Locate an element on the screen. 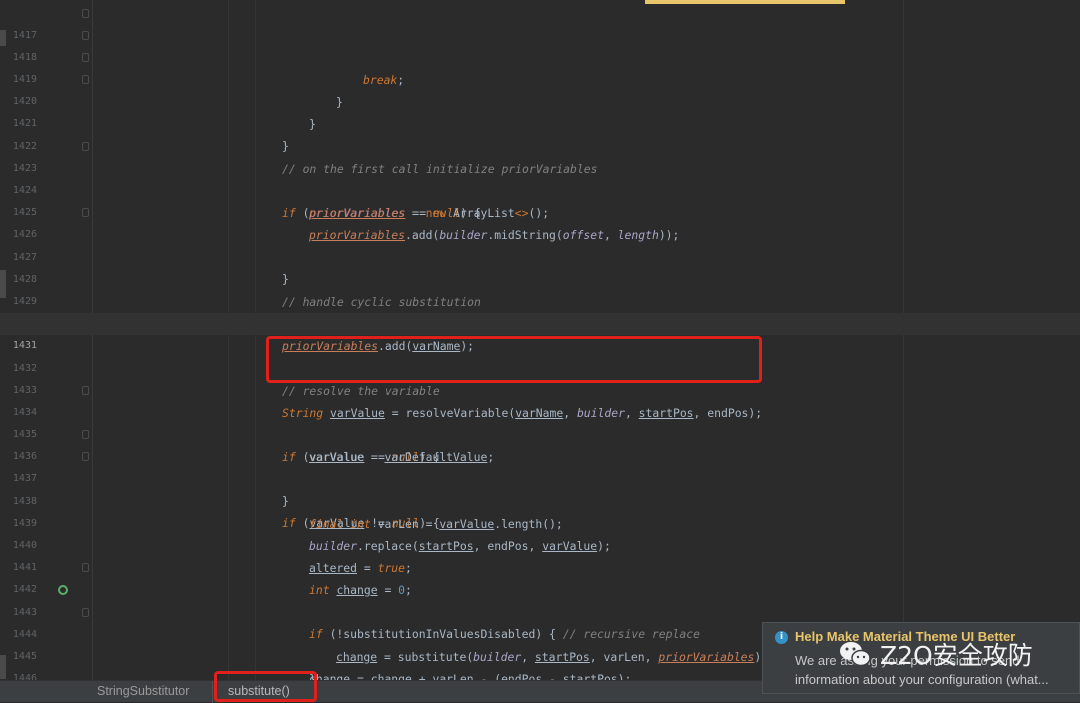  code-line: 1437 if (varValue != null) { is located at coordinates (540, 488).